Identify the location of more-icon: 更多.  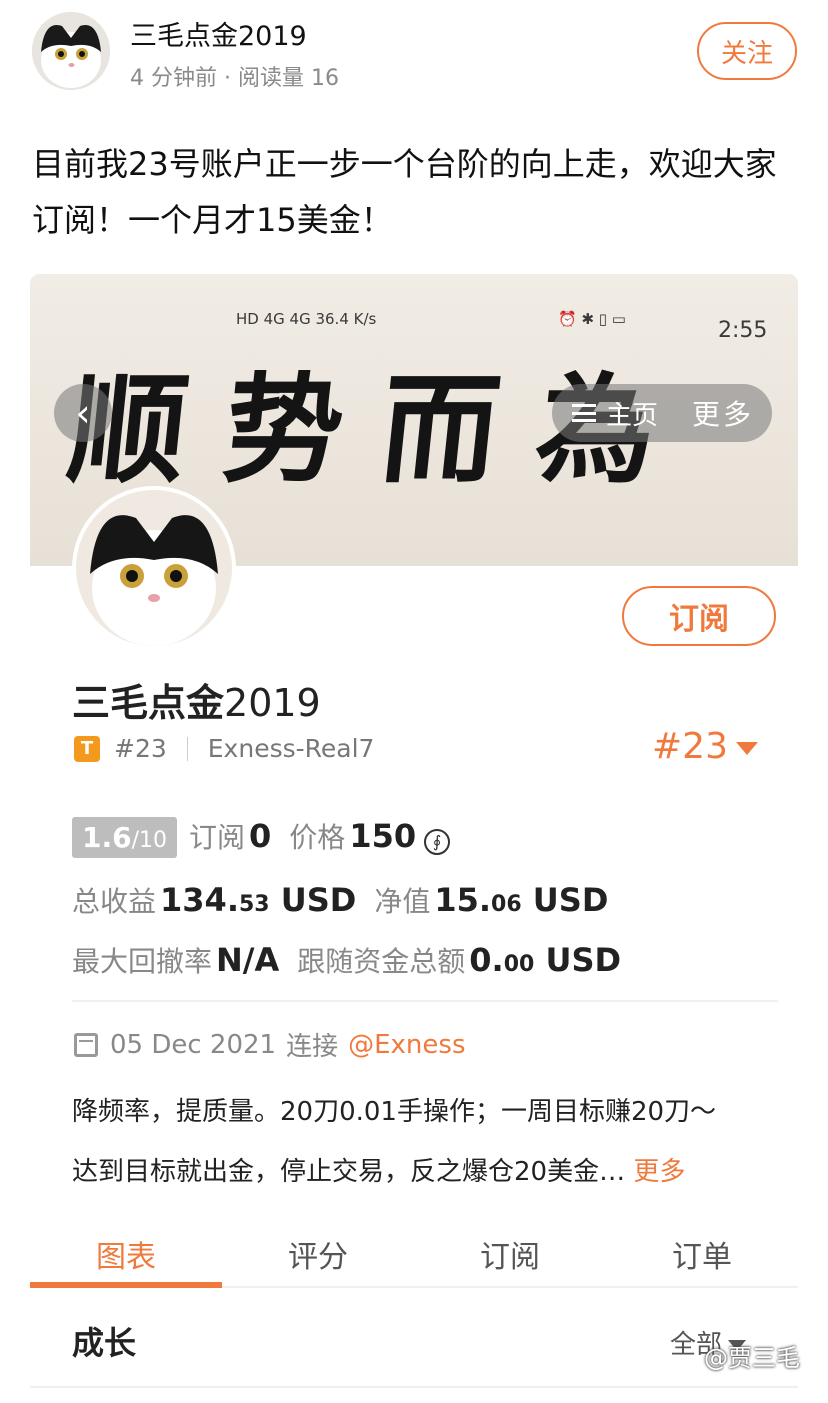
(723, 413).